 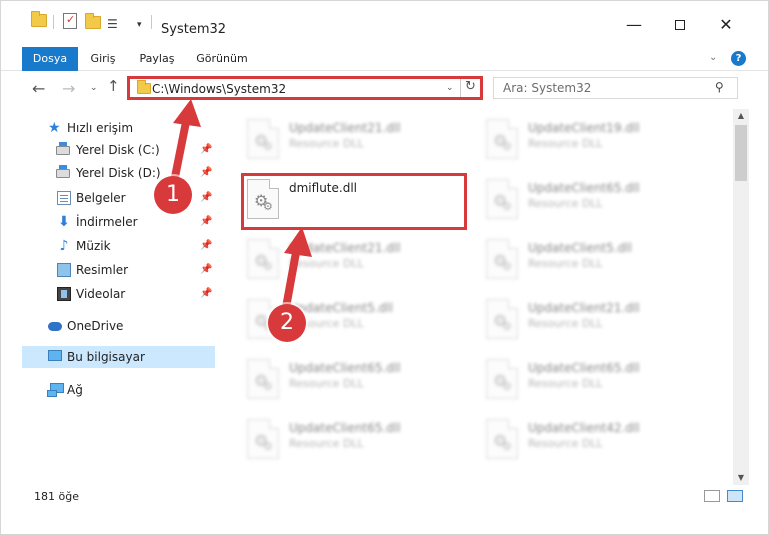 I want to click on sidebar-item-local-disk-c: Yerel Disk (C:) 📌, so click(x=118, y=150).